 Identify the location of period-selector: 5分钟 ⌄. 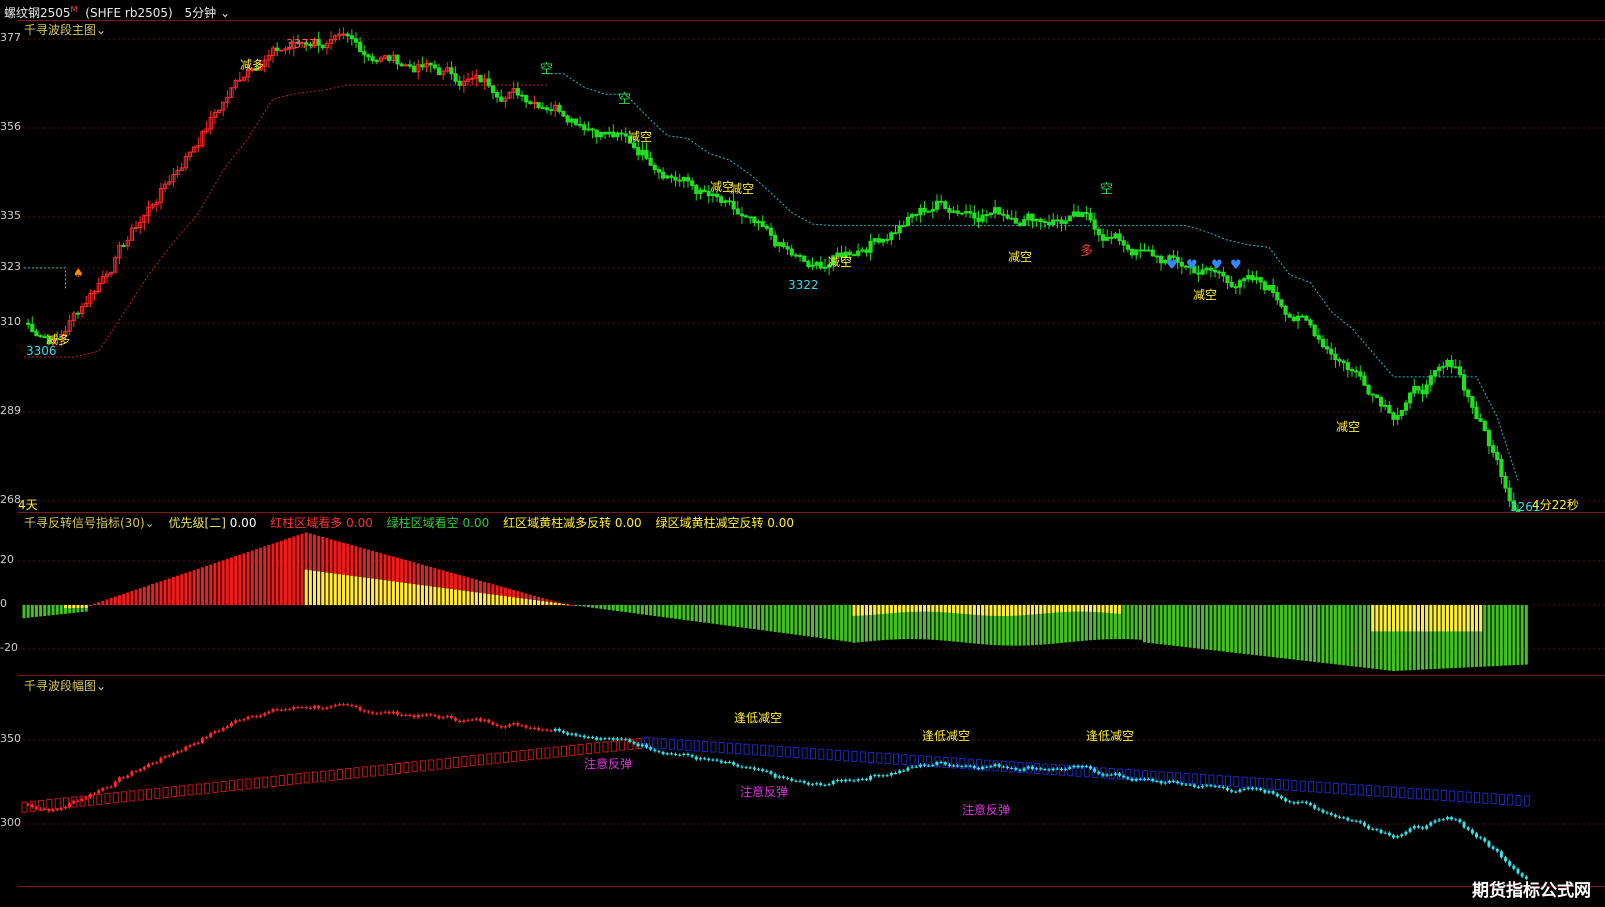
(206, 13).